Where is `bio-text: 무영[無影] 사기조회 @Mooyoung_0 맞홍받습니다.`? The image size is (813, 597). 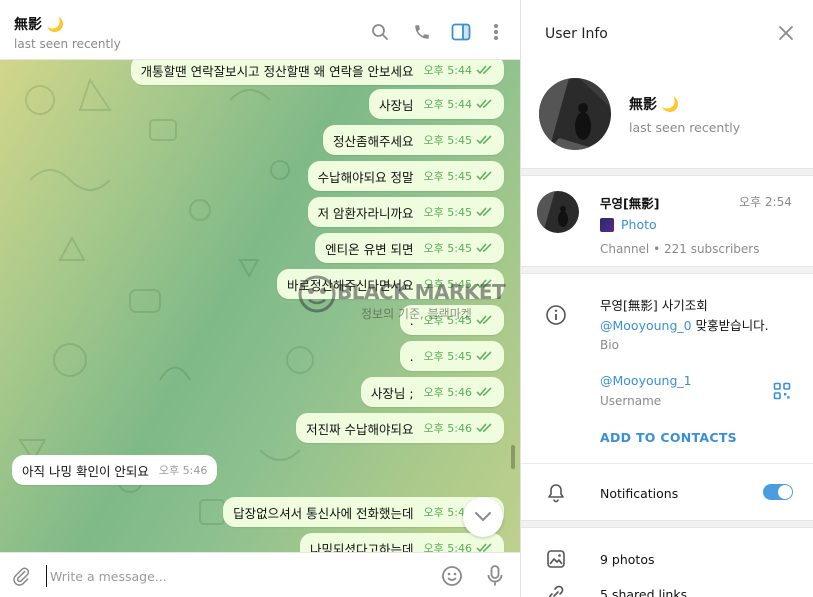
bio-text: 무영[無影] 사기조회 @Mooyoung_0 맞홍받습니다. is located at coordinates (700, 316).